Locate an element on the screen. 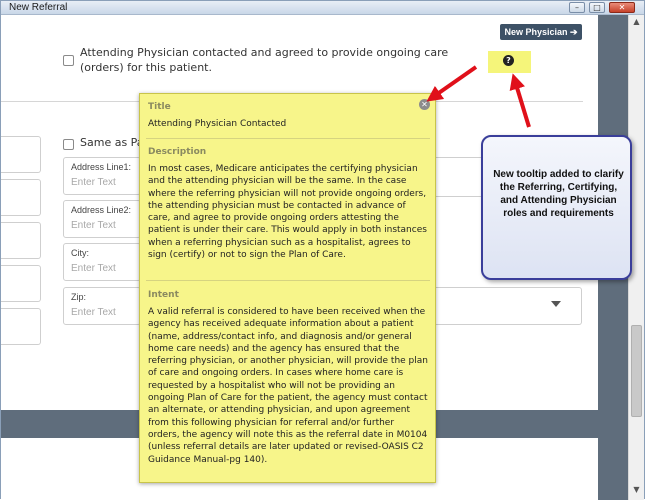  question-circle-icon: ? is located at coordinates (508, 60).